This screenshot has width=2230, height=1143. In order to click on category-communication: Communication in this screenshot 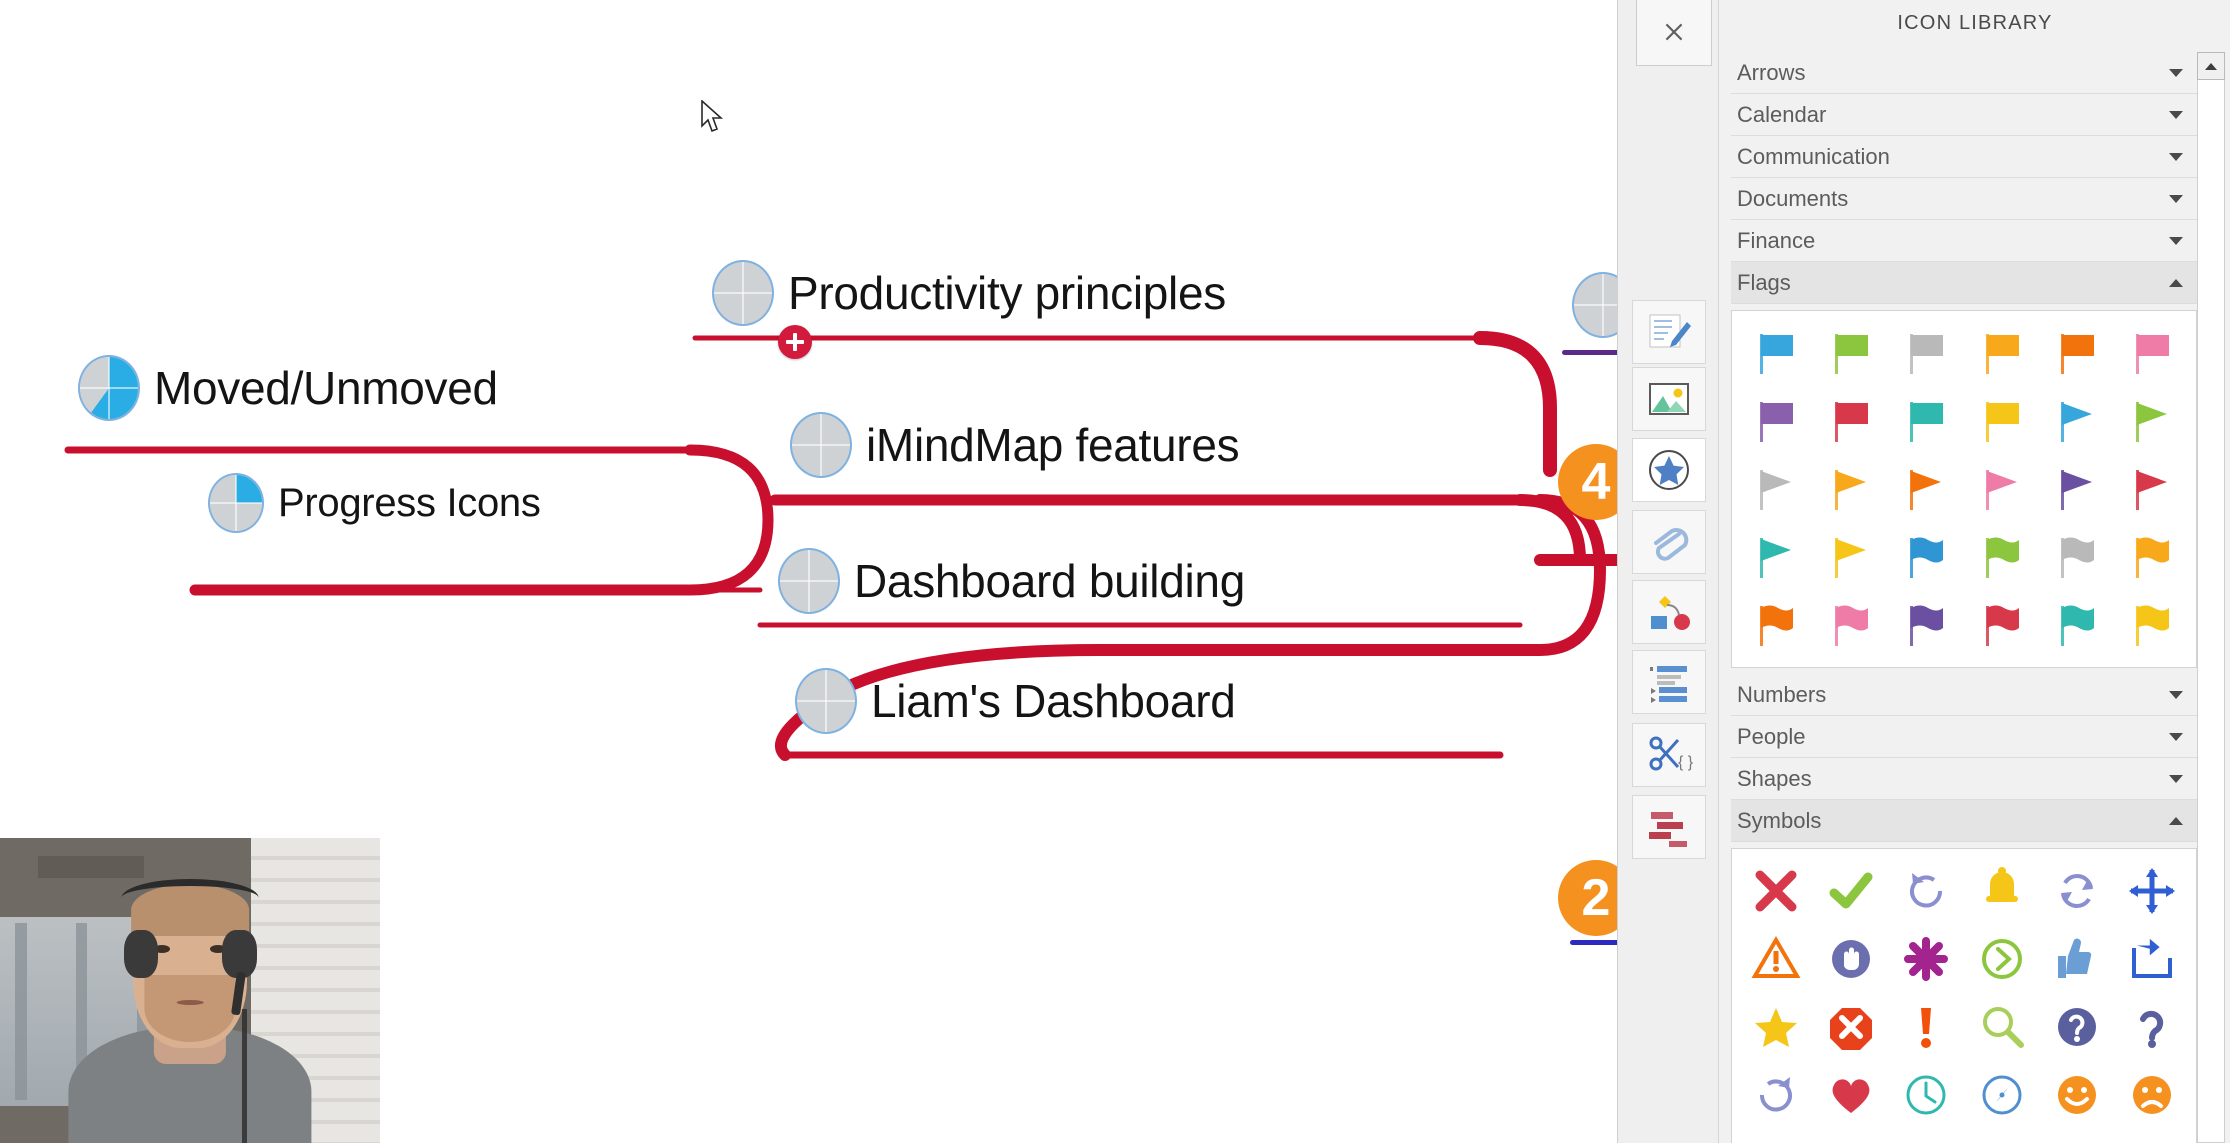, I will do `click(1964, 157)`.